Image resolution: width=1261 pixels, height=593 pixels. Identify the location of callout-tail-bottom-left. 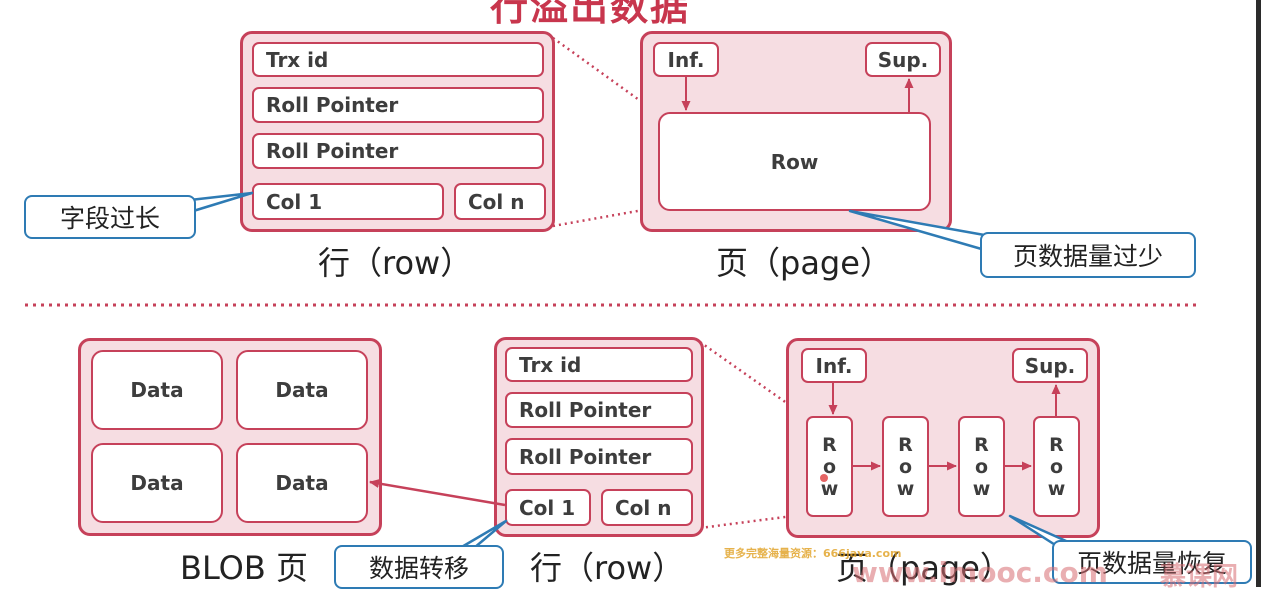
(483, 534).